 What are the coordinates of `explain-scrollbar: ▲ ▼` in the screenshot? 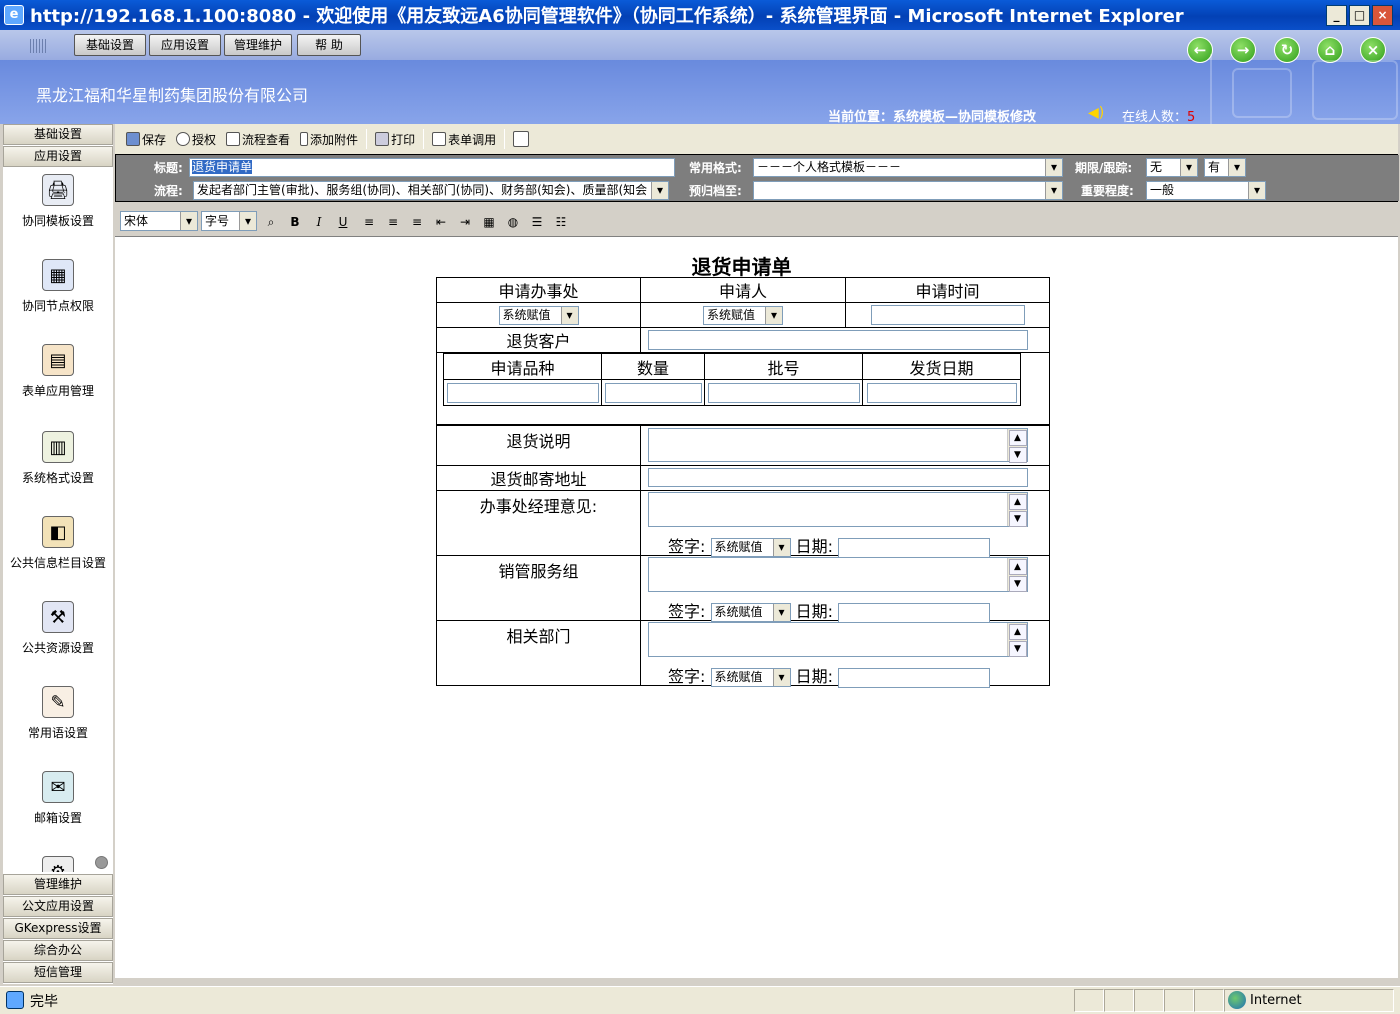 It's located at (1017, 446).